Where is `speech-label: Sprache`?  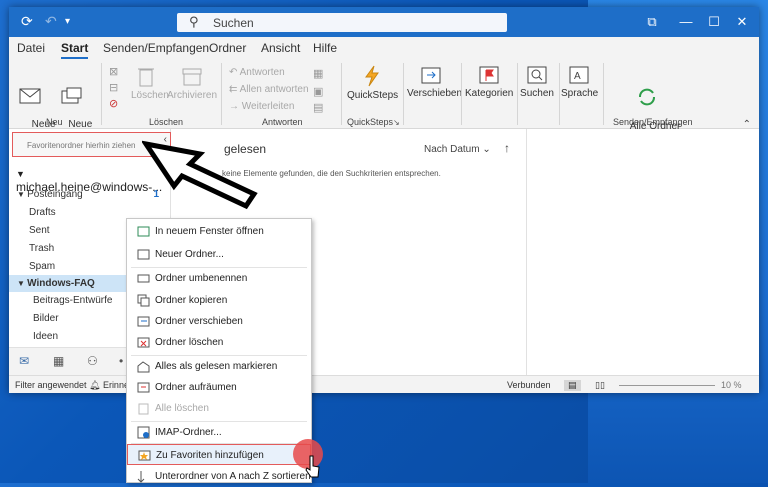 speech-label: Sprache is located at coordinates (580, 93).